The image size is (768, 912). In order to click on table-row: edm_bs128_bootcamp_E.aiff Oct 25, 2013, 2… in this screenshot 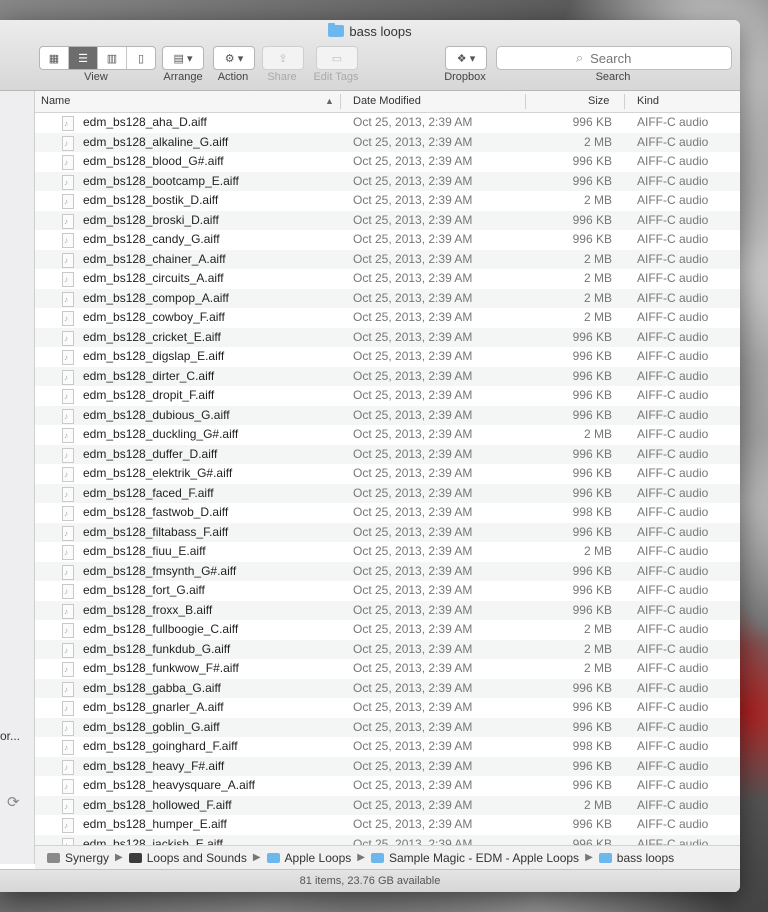, I will do `click(387, 181)`.